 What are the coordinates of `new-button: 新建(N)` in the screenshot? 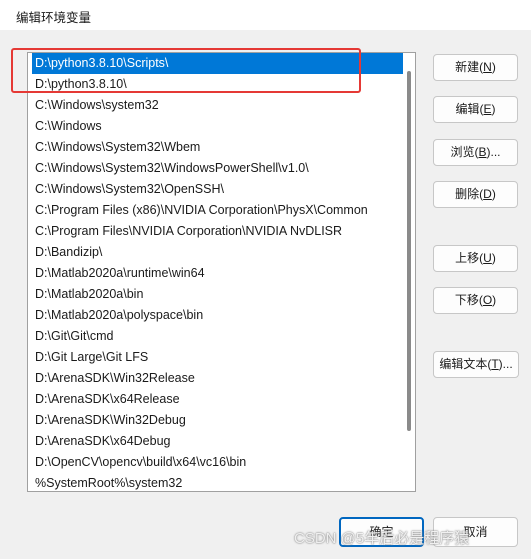 It's located at (475, 67).